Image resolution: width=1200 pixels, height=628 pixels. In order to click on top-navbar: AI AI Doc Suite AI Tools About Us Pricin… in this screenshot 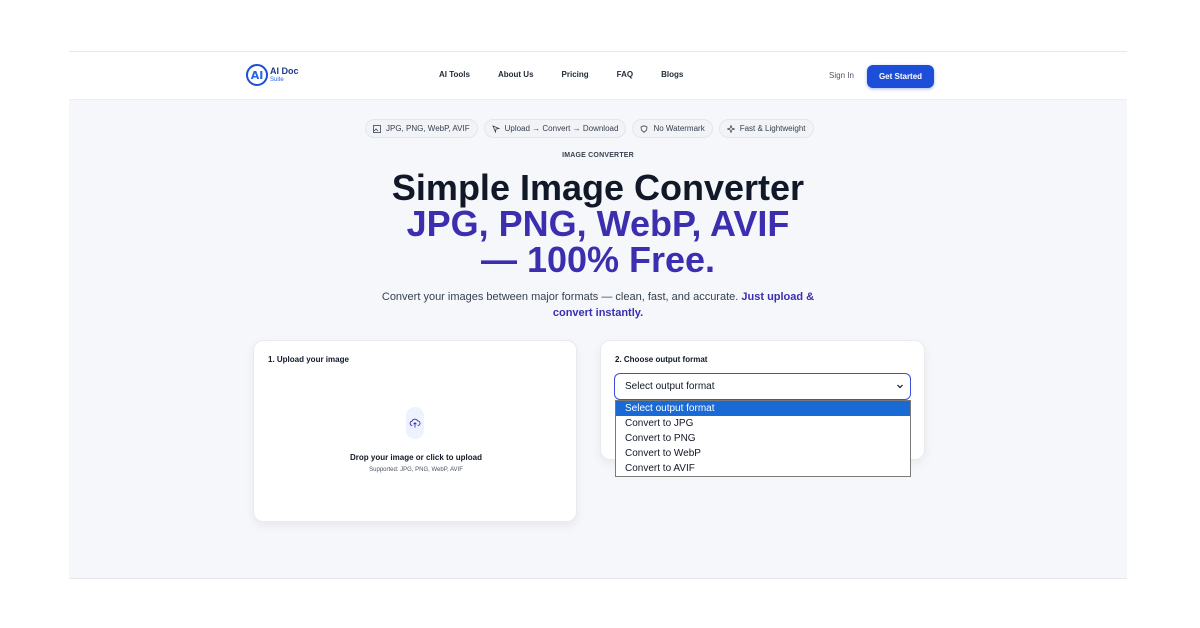, I will do `click(598, 76)`.